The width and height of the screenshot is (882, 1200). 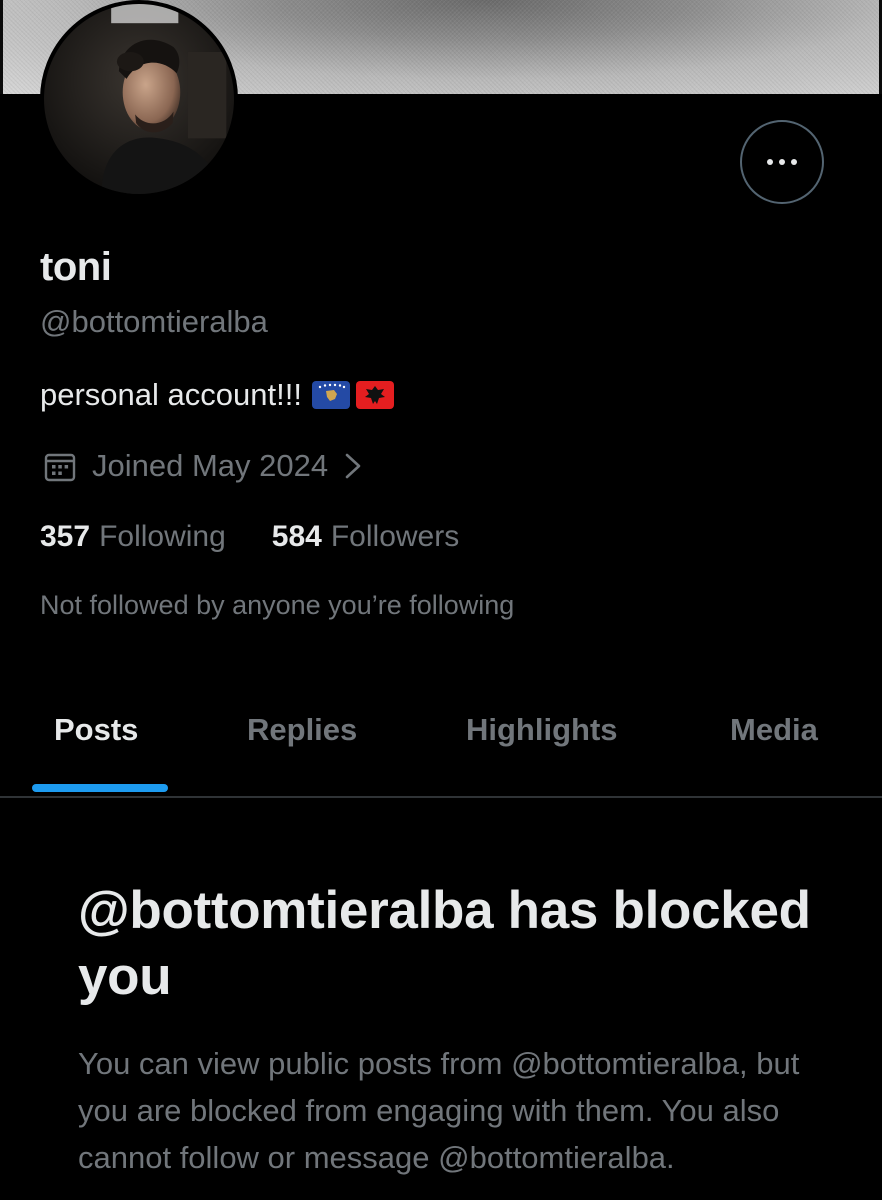 What do you see at coordinates (444, 943) in the screenshot?
I see `blocked-title: @bottomtieralba has blocked you` at bounding box center [444, 943].